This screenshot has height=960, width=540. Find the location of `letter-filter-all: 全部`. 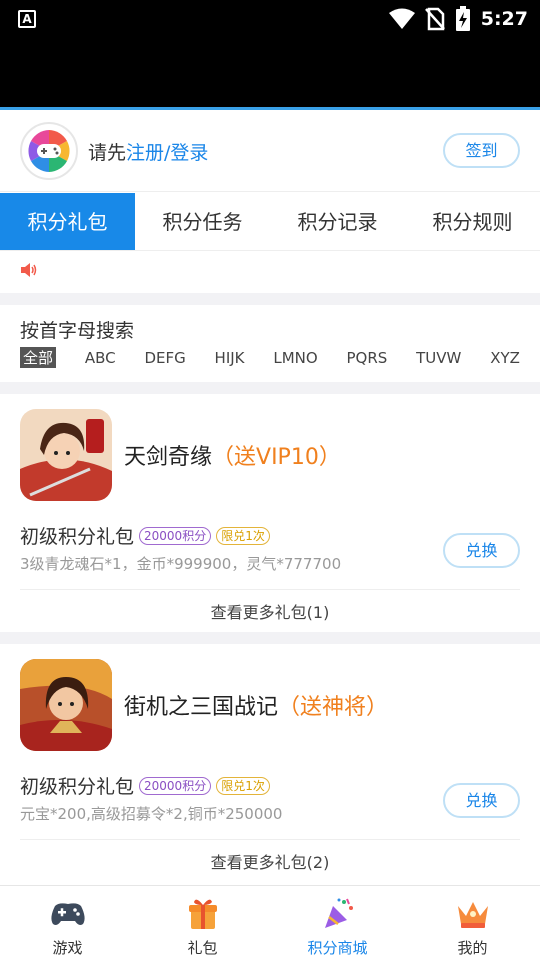

letter-filter-all: 全部 is located at coordinates (38, 357).